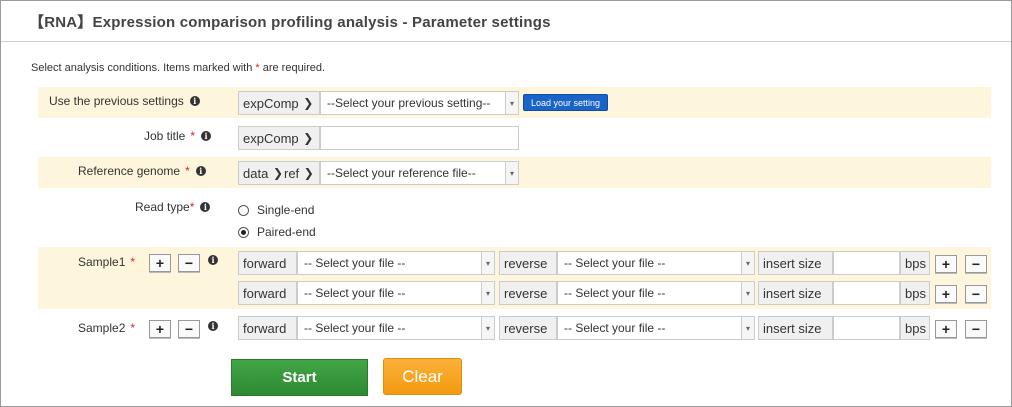  Describe the element at coordinates (256, 173) in the screenshot. I see `reference-prefix-a: data` at that location.